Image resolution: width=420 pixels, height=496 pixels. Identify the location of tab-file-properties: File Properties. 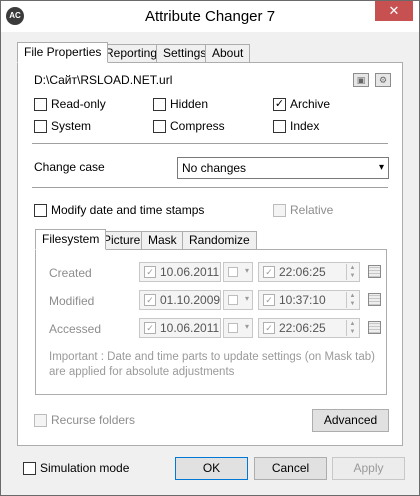
(63, 52).